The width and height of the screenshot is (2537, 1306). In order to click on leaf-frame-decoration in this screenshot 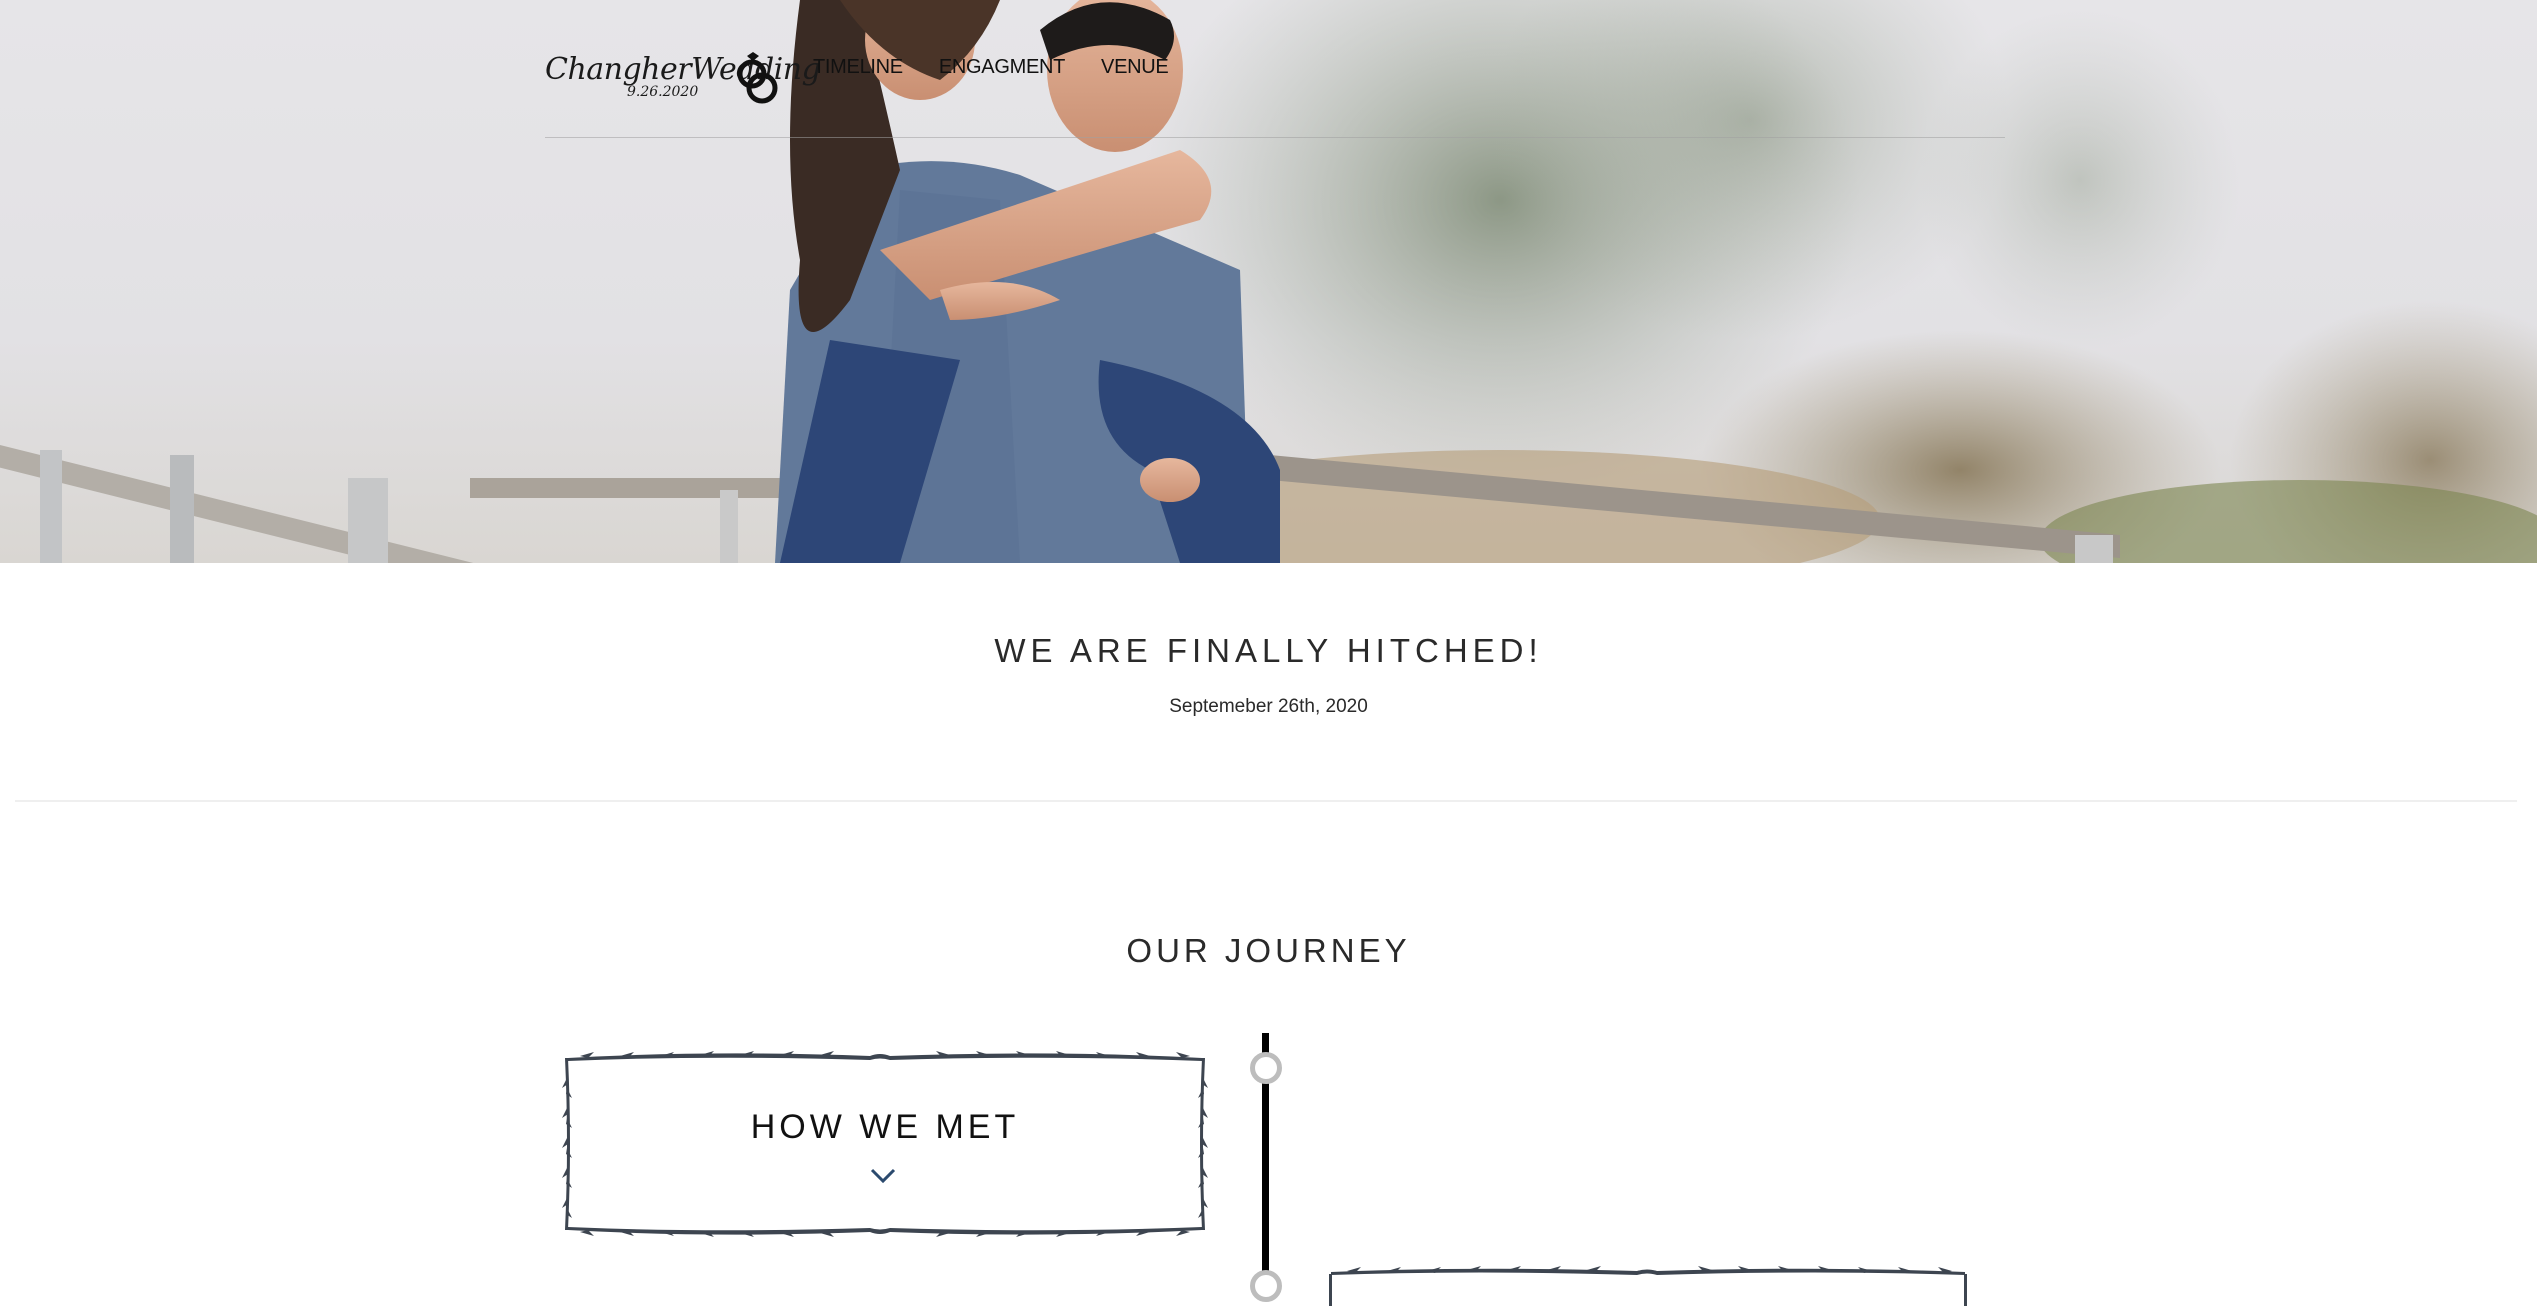, I will do `click(1648, 1286)`.